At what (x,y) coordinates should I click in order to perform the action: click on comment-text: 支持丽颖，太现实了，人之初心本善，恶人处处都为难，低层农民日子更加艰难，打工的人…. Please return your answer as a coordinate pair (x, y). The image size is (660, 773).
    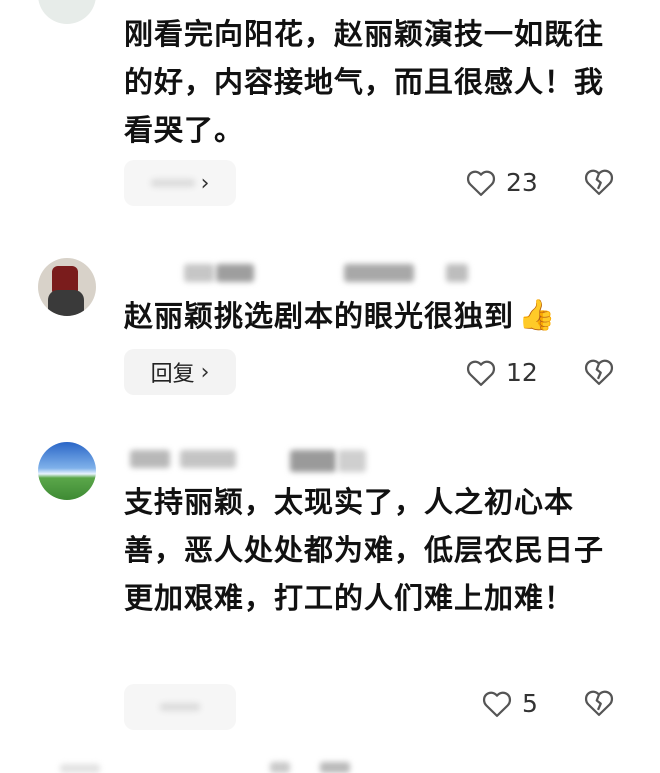
    Looking at the image, I should click on (364, 550).